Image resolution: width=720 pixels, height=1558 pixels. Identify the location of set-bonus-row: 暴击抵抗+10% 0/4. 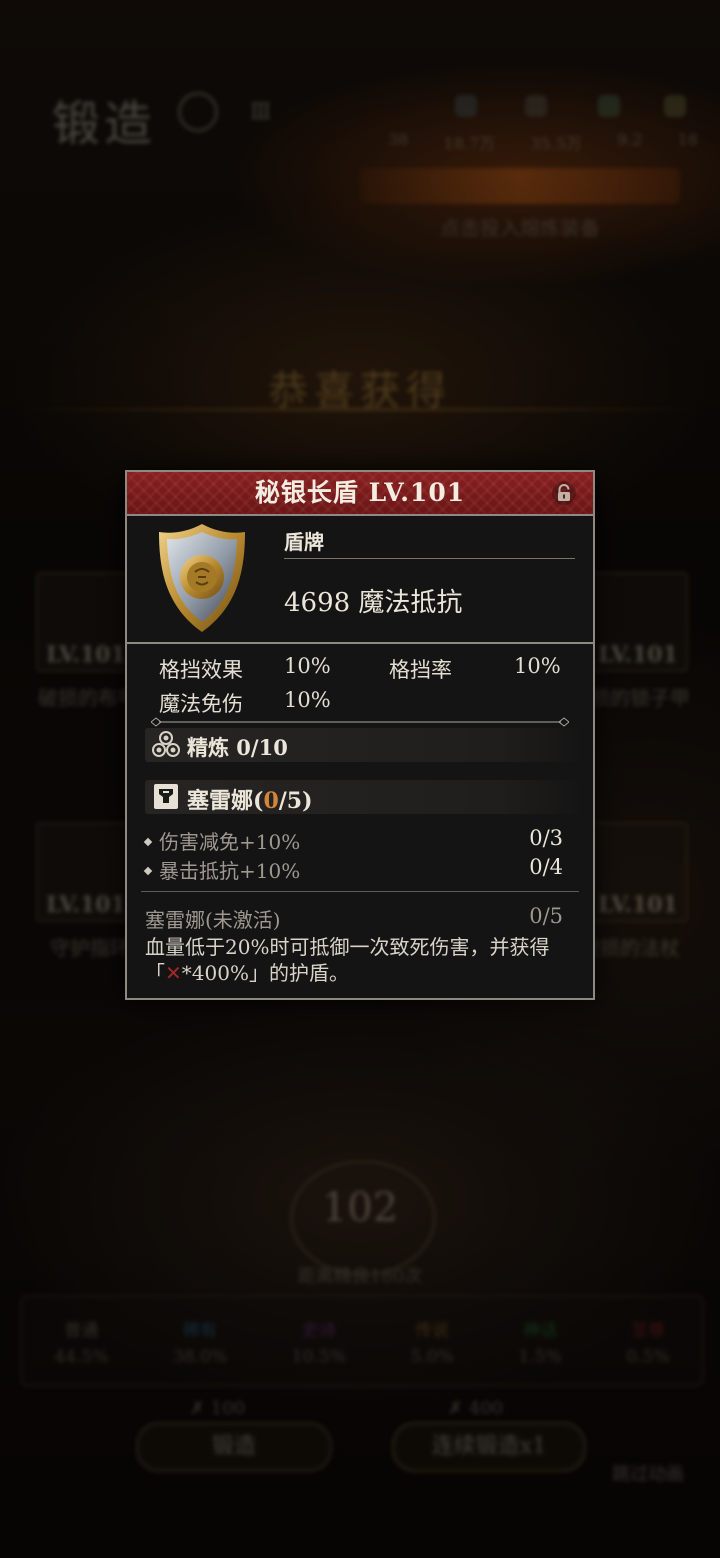
(353, 869).